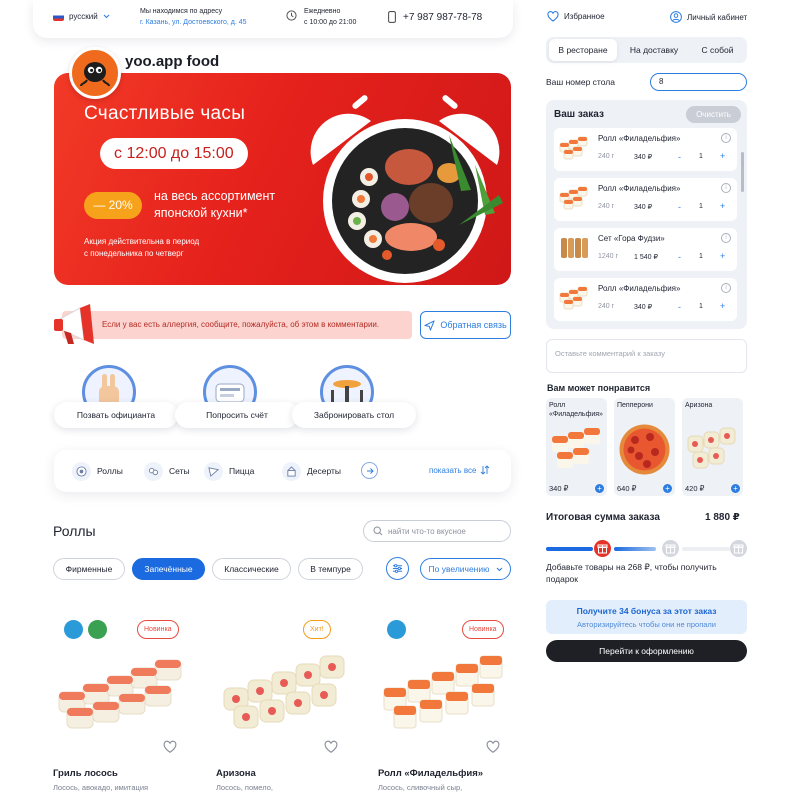  What do you see at coordinates (179, 471) in the screenshot?
I see `category-sets-label: Сеты` at bounding box center [179, 471].